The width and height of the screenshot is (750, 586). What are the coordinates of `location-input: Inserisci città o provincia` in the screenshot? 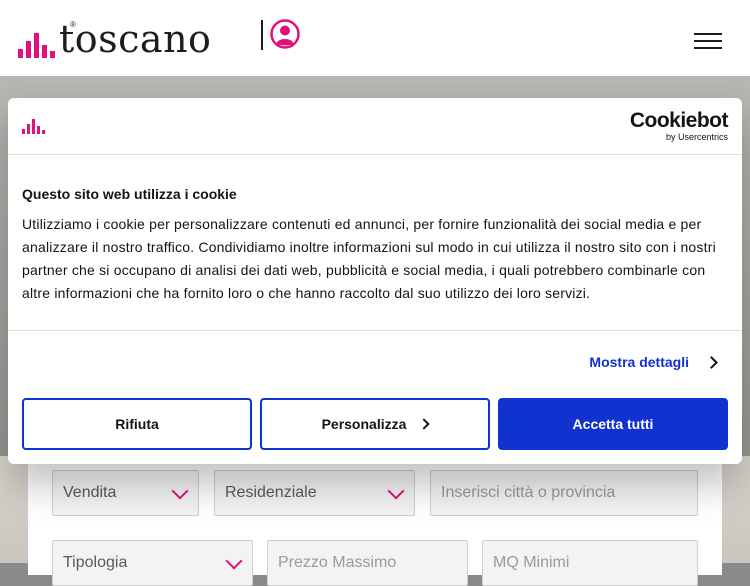 It's located at (564, 493).